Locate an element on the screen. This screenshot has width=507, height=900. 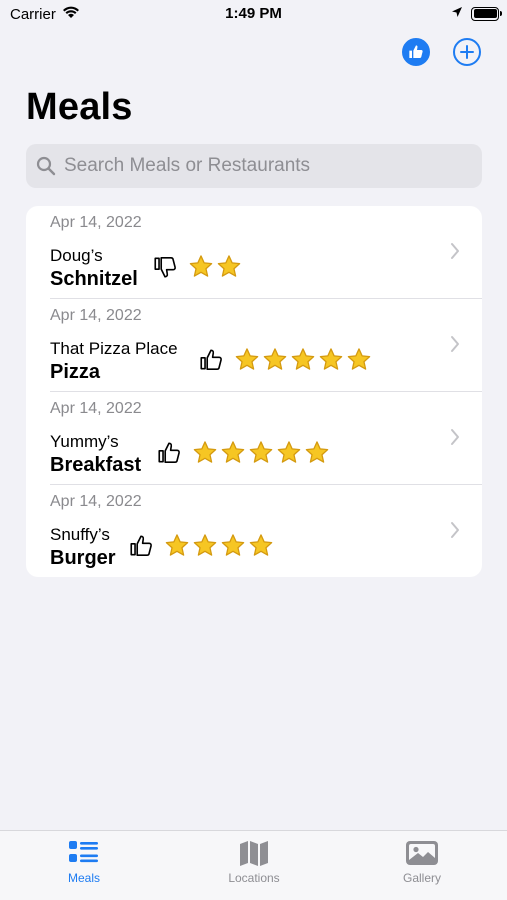
restaurant-name: Yummy’s is located at coordinates (84, 441).